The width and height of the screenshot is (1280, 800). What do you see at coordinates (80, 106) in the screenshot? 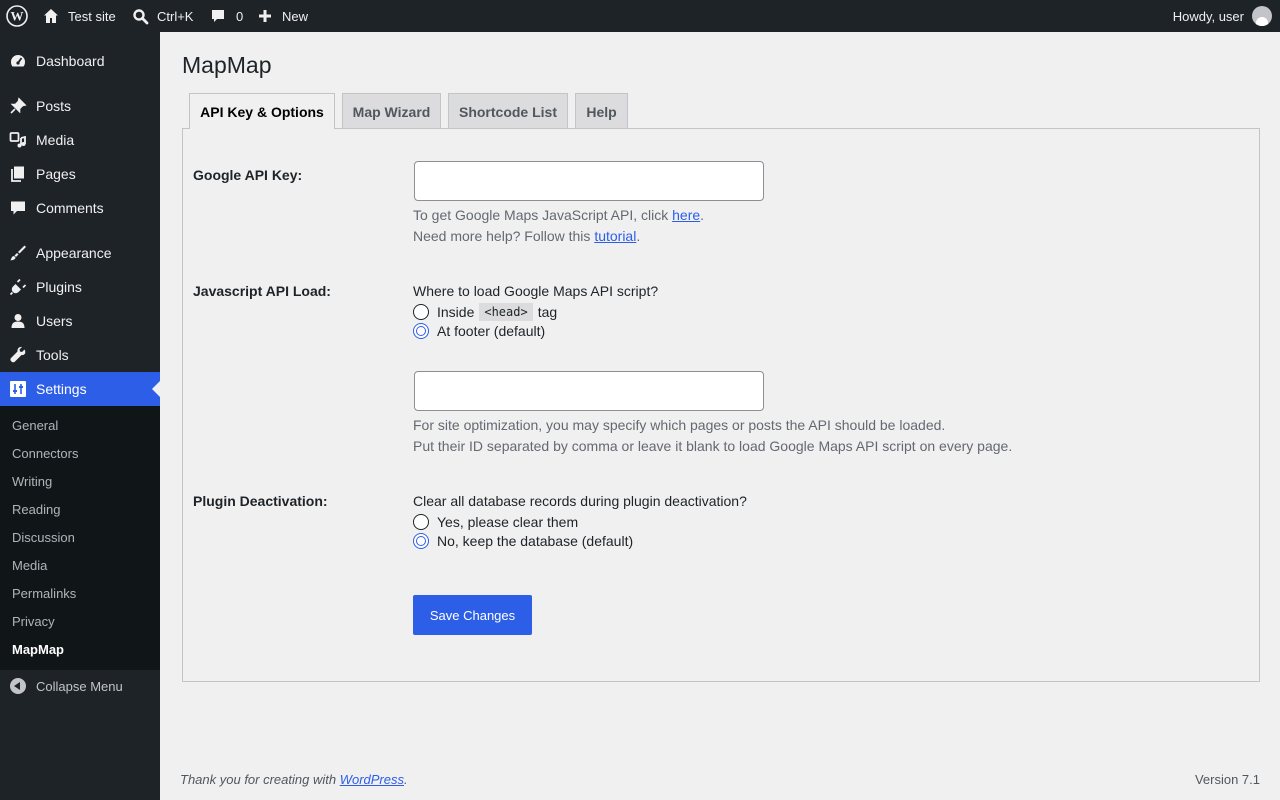
I see `sidebar-item-posts: Posts` at bounding box center [80, 106].